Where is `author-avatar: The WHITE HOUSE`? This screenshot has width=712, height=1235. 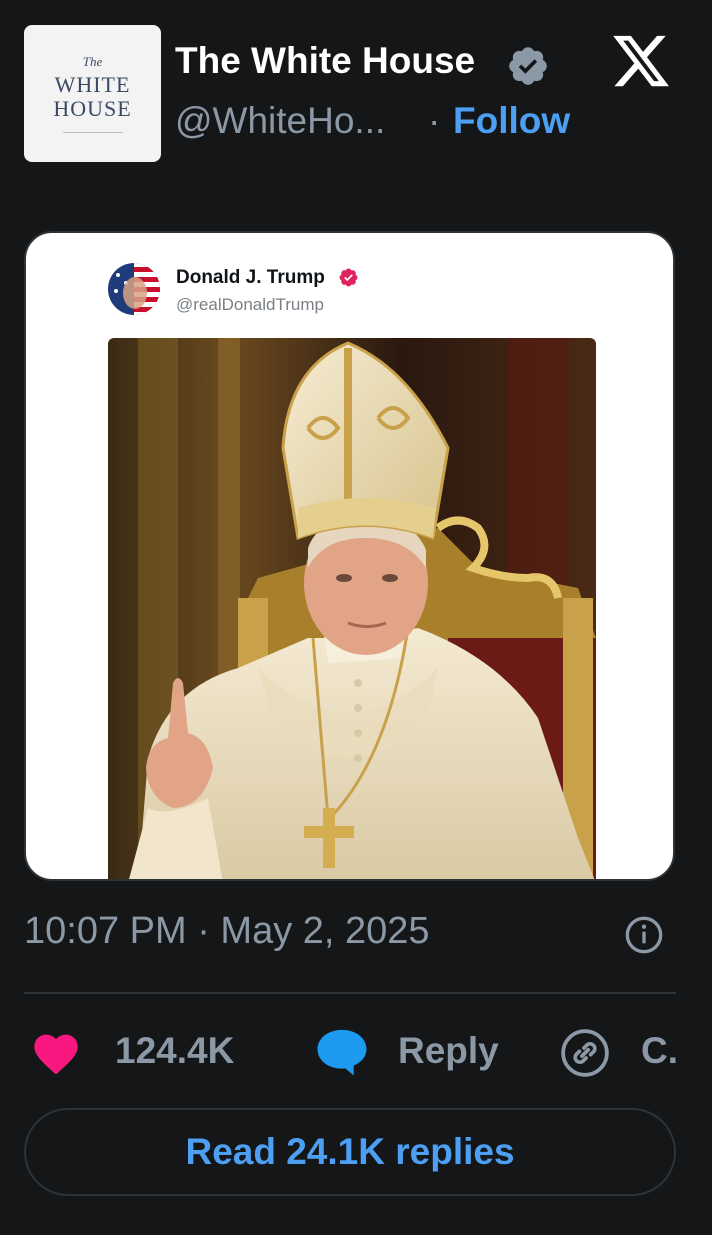
author-avatar: The WHITE HOUSE is located at coordinates (92, 93).